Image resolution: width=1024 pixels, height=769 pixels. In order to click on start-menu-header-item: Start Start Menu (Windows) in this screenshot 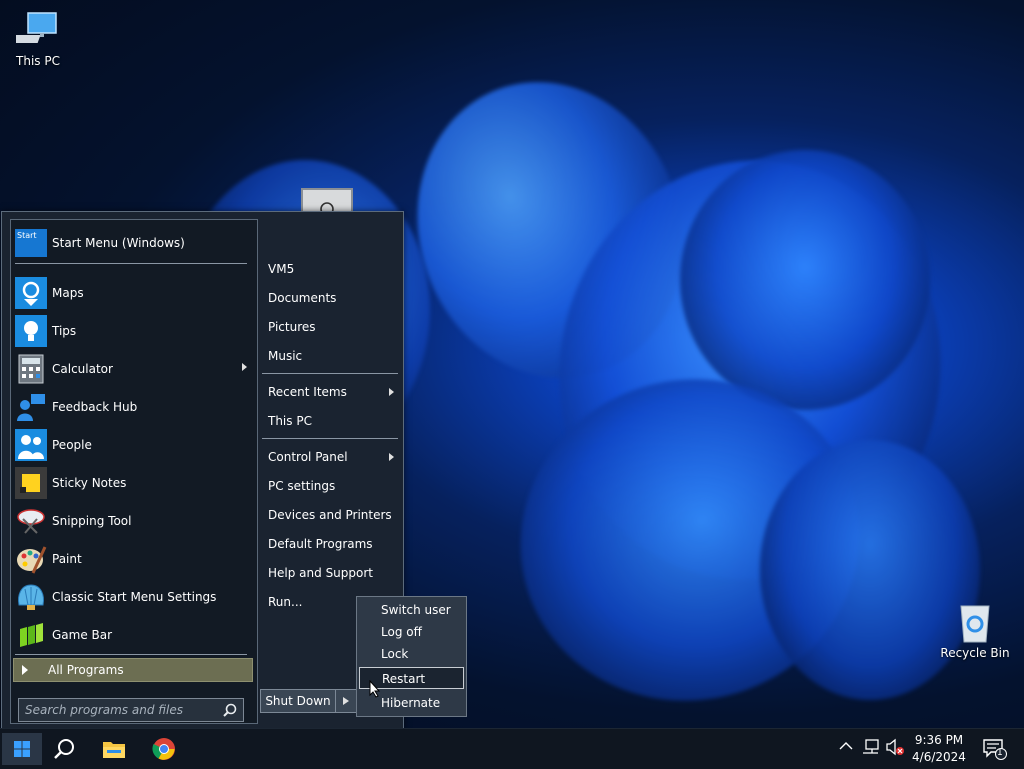, I will do `click(133, 243)`.